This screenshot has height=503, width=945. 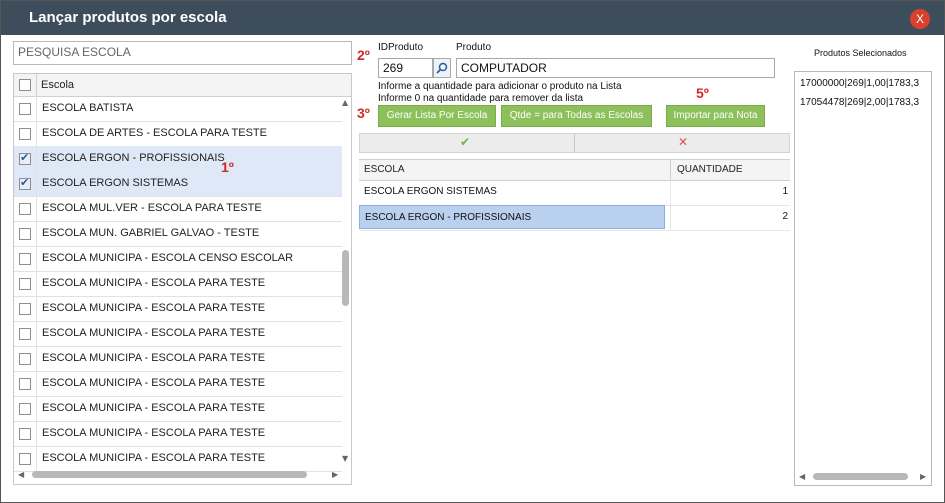 I want to click on edit-action-bar: ✔ ✕, so click(x=574, y=143).